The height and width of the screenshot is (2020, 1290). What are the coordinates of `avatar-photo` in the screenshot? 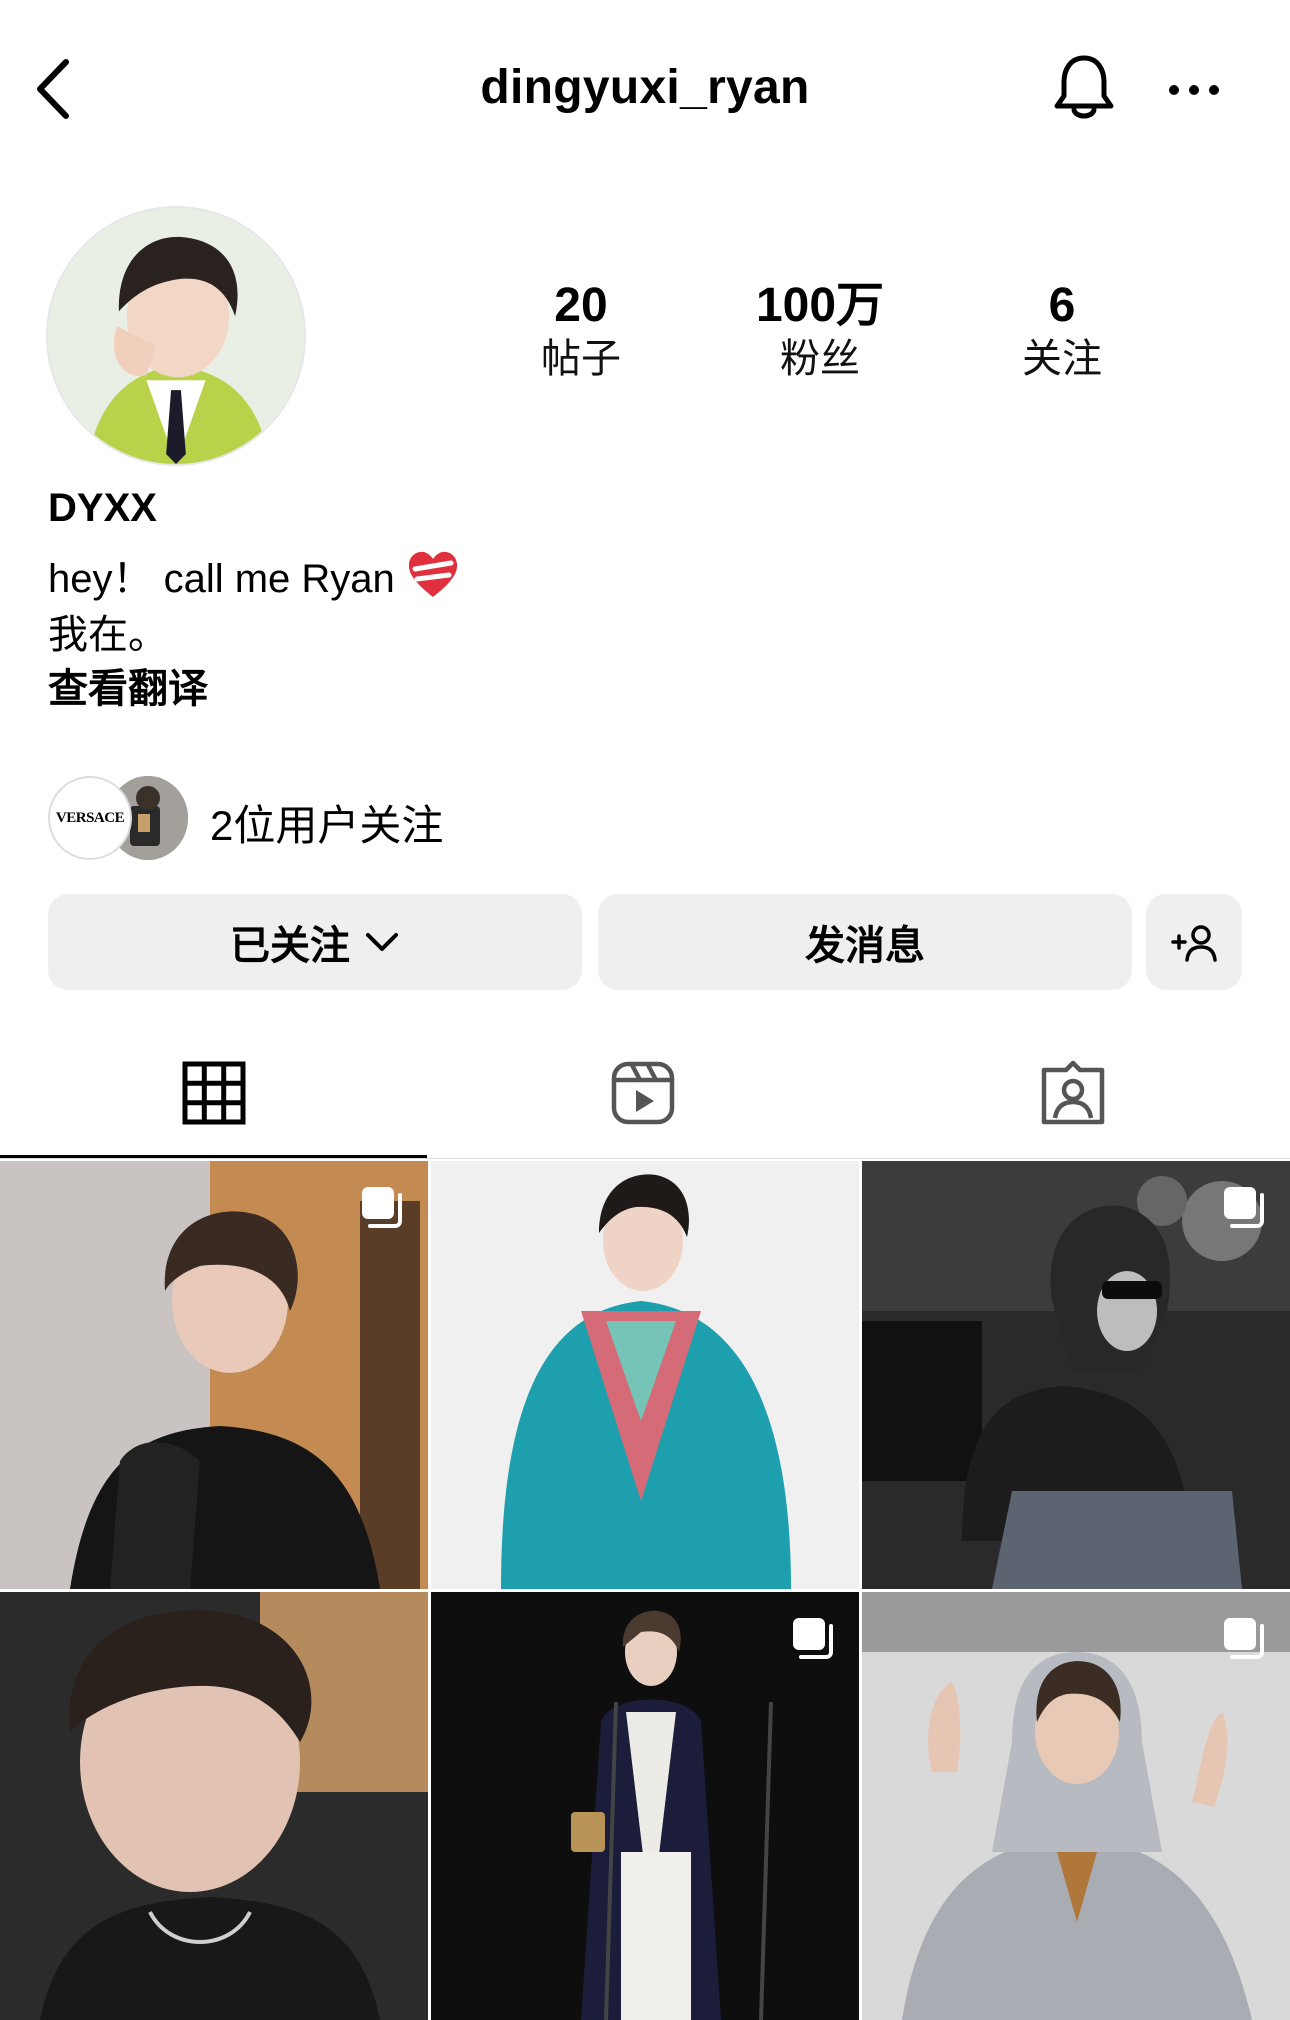 It's located at (176, 336).